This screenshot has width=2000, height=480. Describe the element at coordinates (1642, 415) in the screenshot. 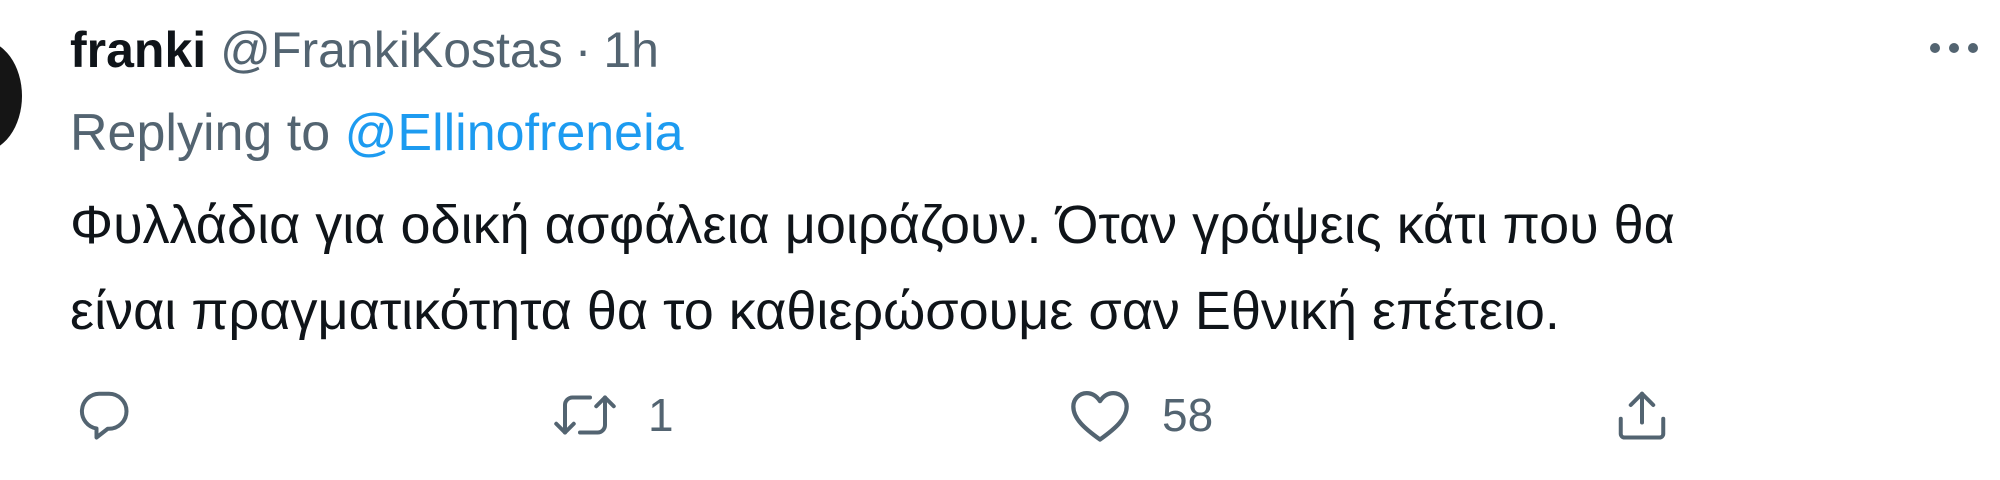

I see `share-icon` at that location.